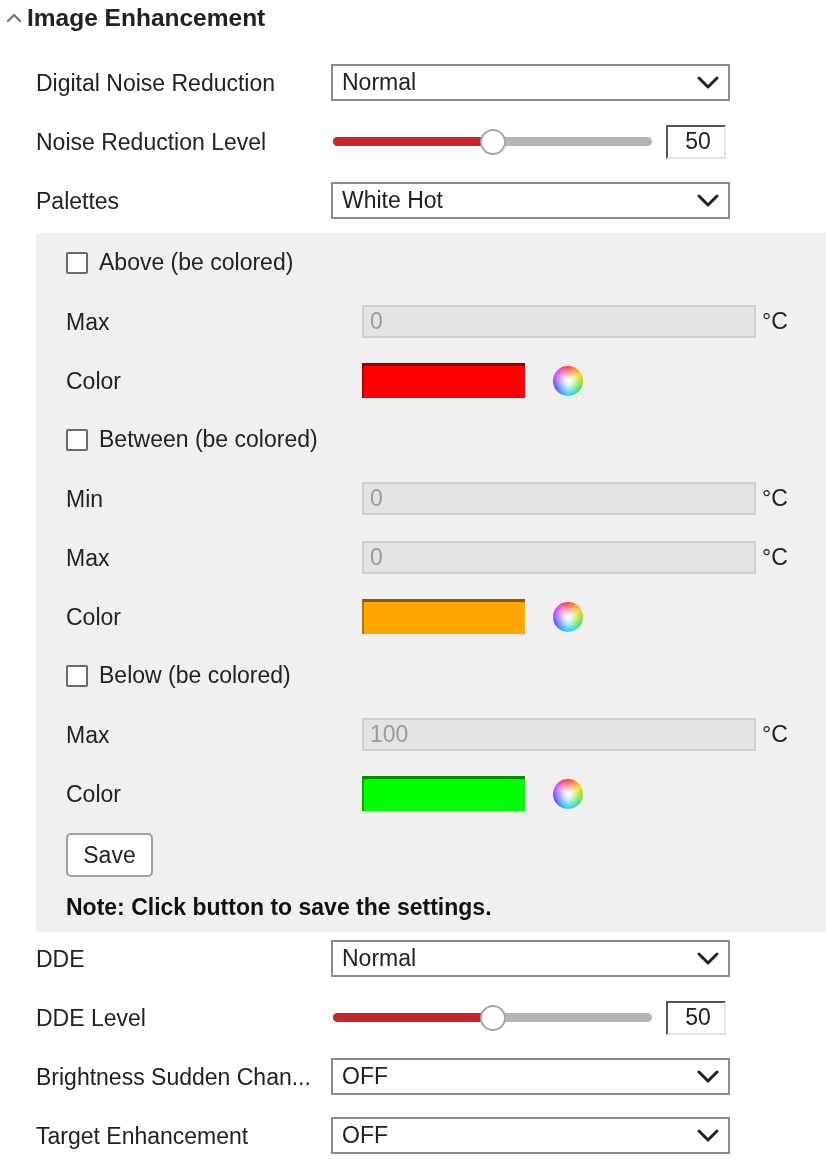 This screenshot has width=826, height=1165. Describe the element at coordinates (109, 855) in the screenshot. I see `save-button: Save` at that location.